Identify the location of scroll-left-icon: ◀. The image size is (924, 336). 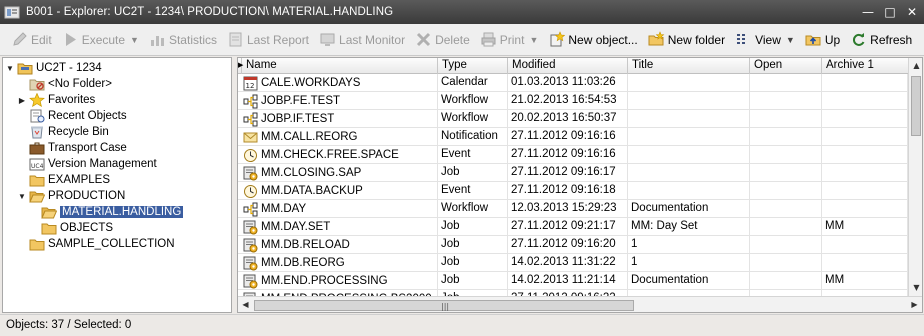
(245, 304).